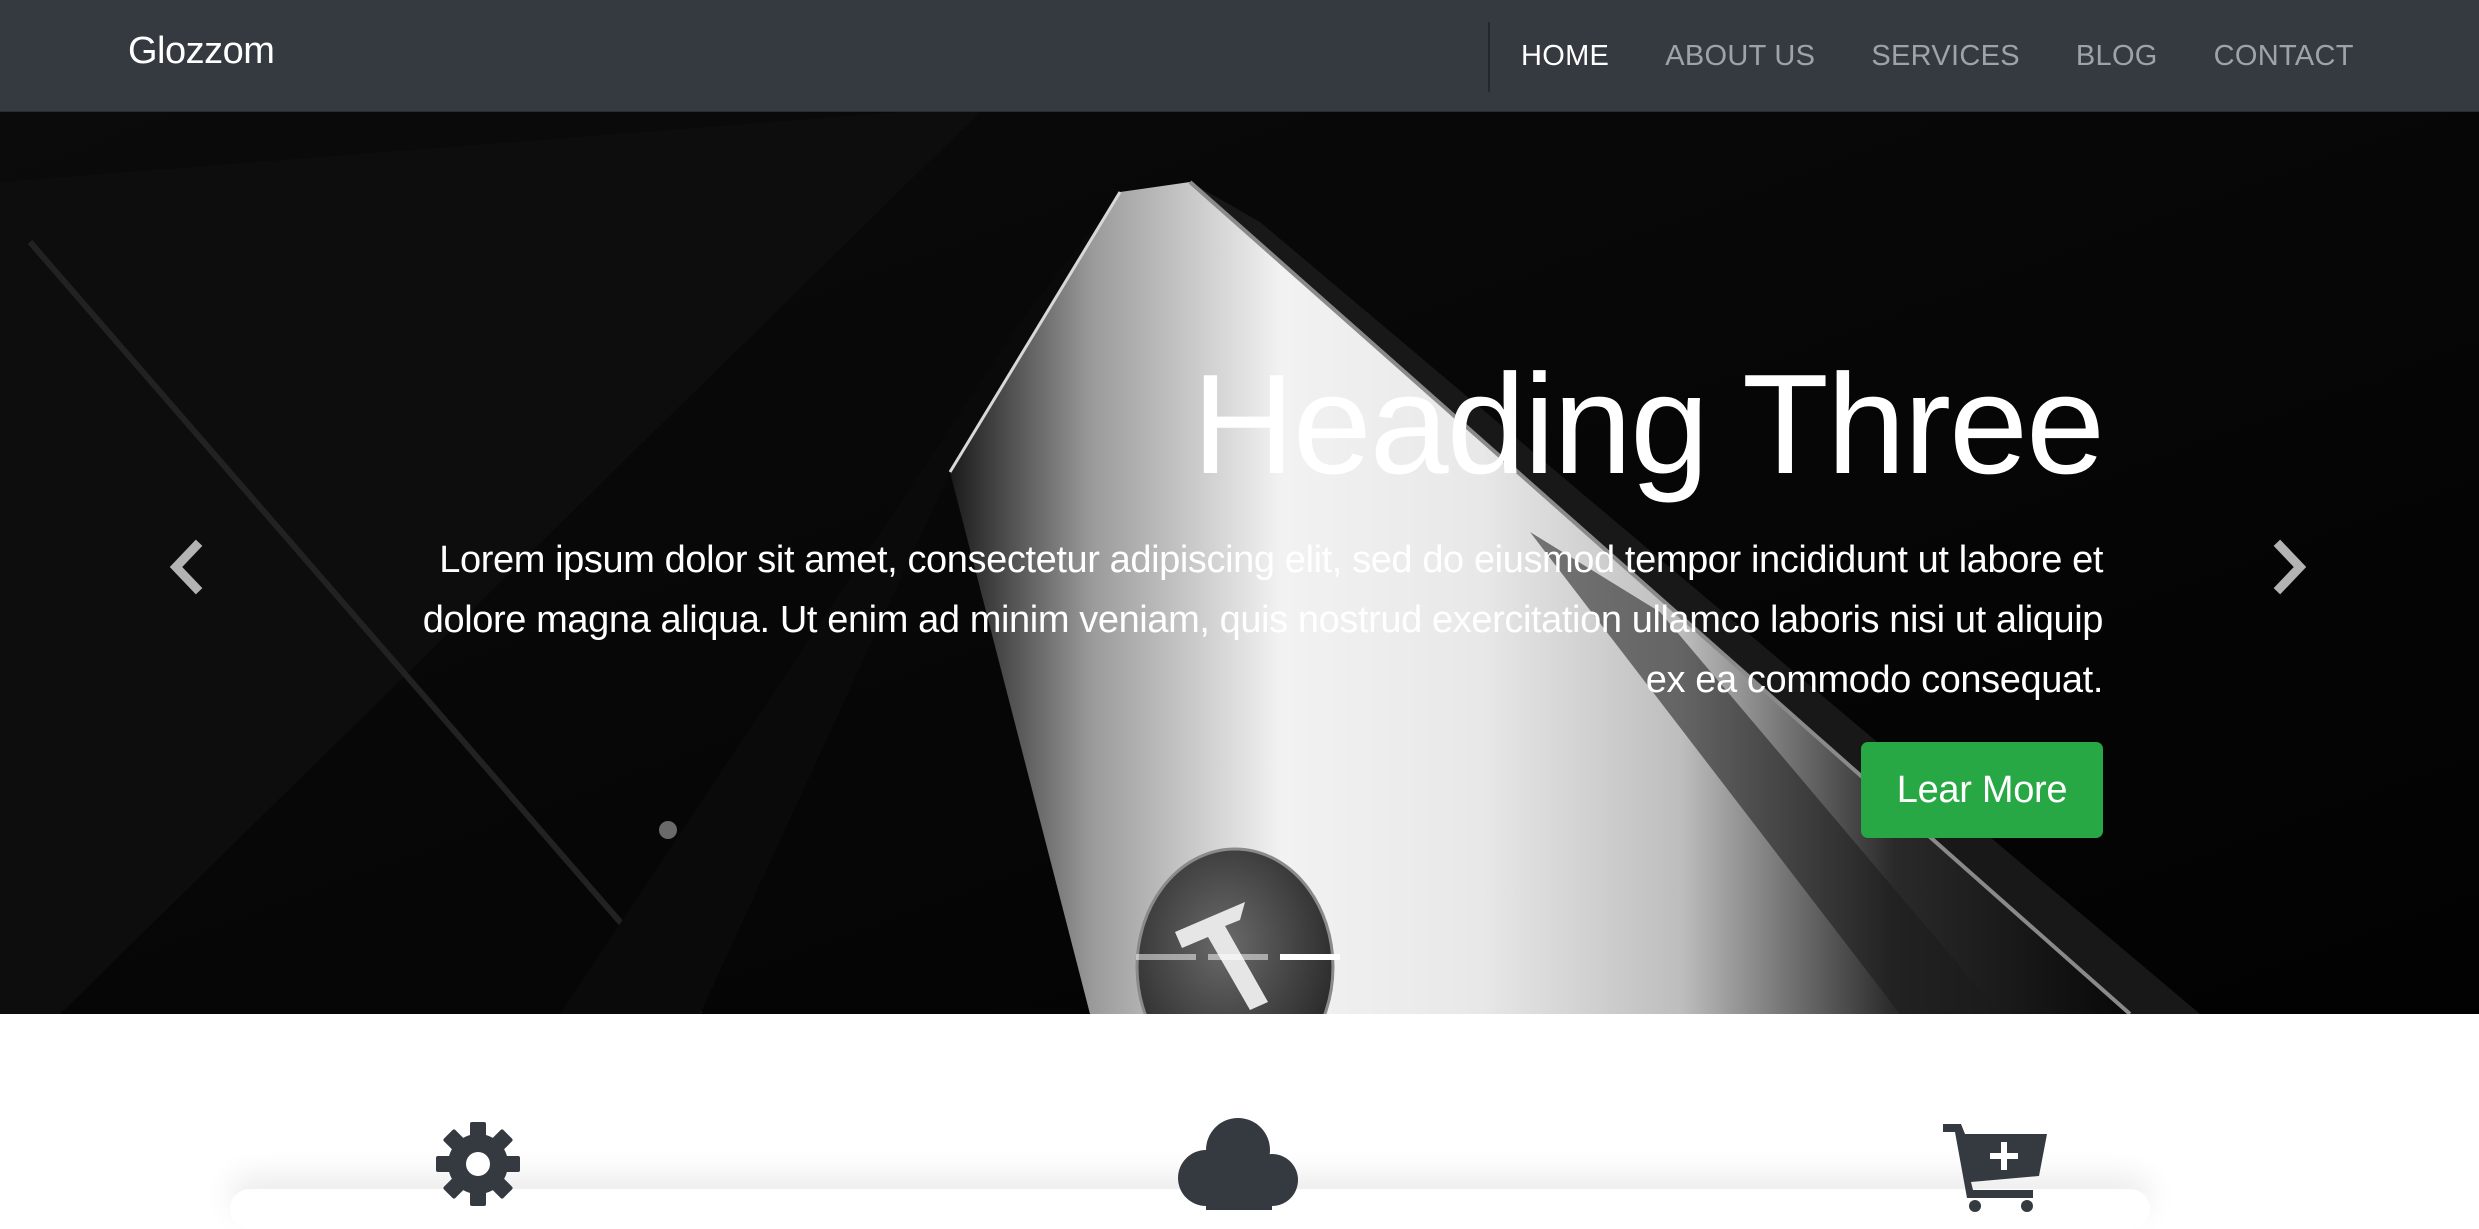  What do you see at coordinates (1489, 57) in the screenshot?
I see `nav-divider` at bounding box center [1489, 57].